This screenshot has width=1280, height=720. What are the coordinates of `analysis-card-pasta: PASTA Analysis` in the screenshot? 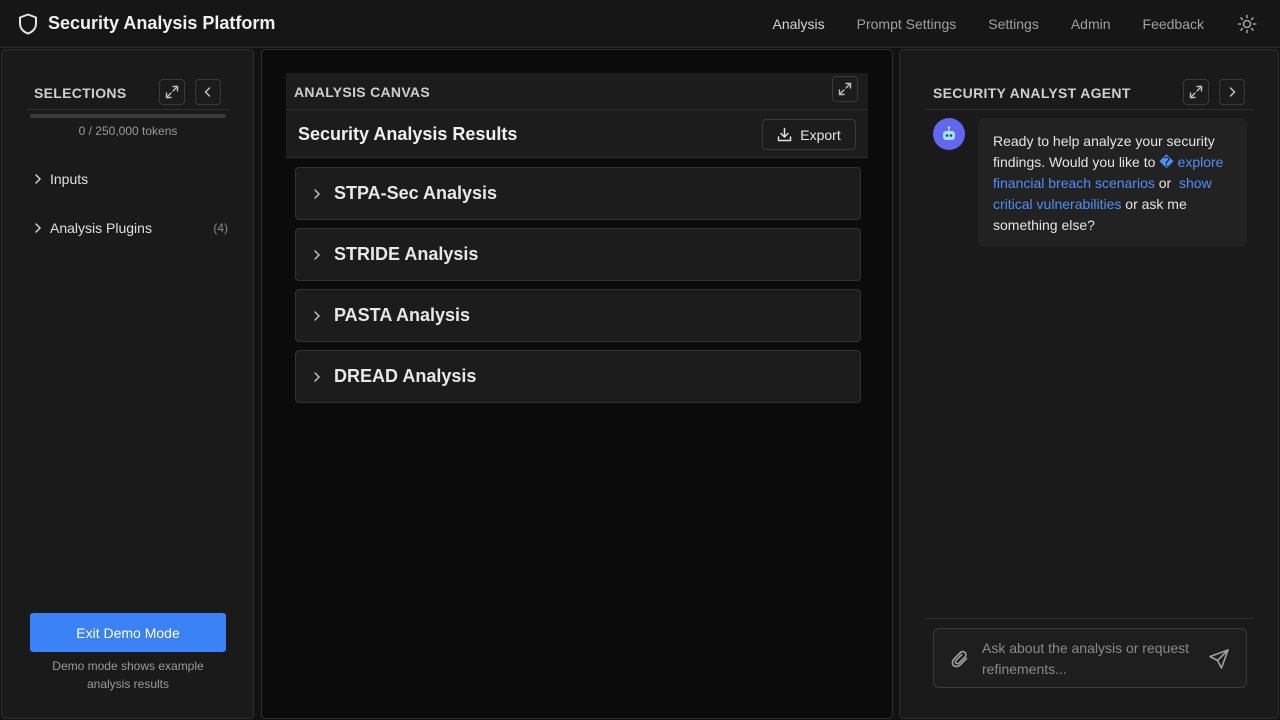 It's located at (578, 315).